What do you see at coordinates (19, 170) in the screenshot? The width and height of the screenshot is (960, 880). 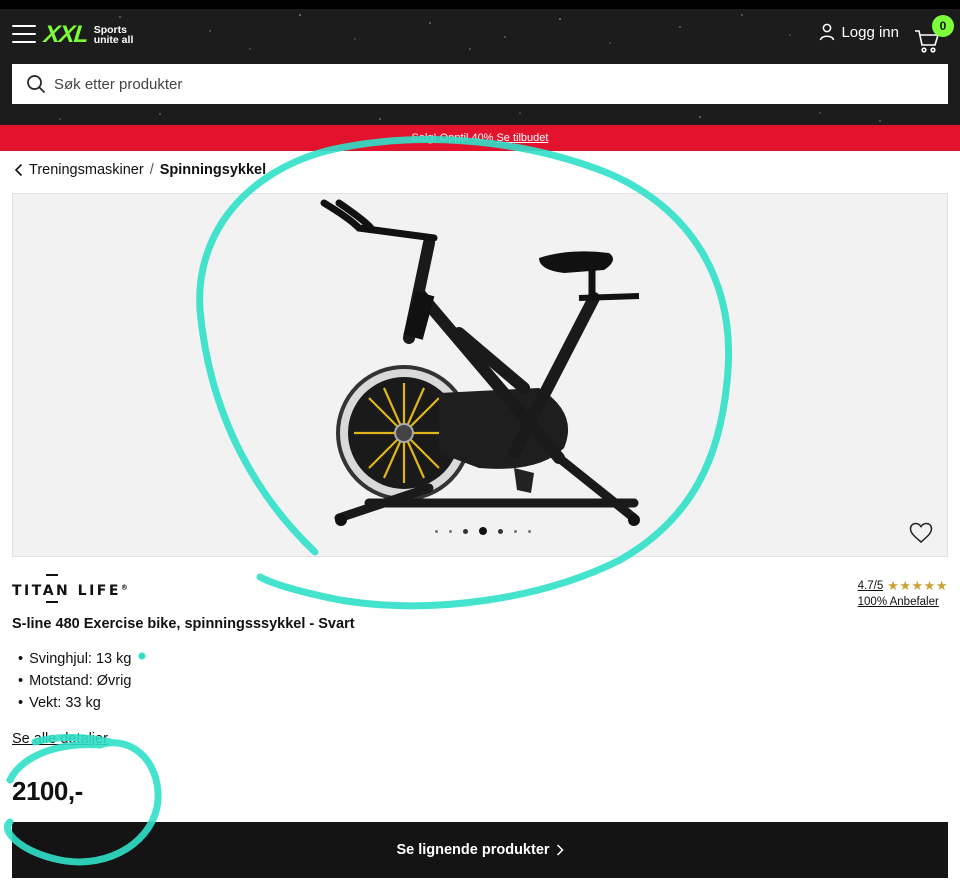 I see `chevron-left-icon` at bounding box center [19, 170].